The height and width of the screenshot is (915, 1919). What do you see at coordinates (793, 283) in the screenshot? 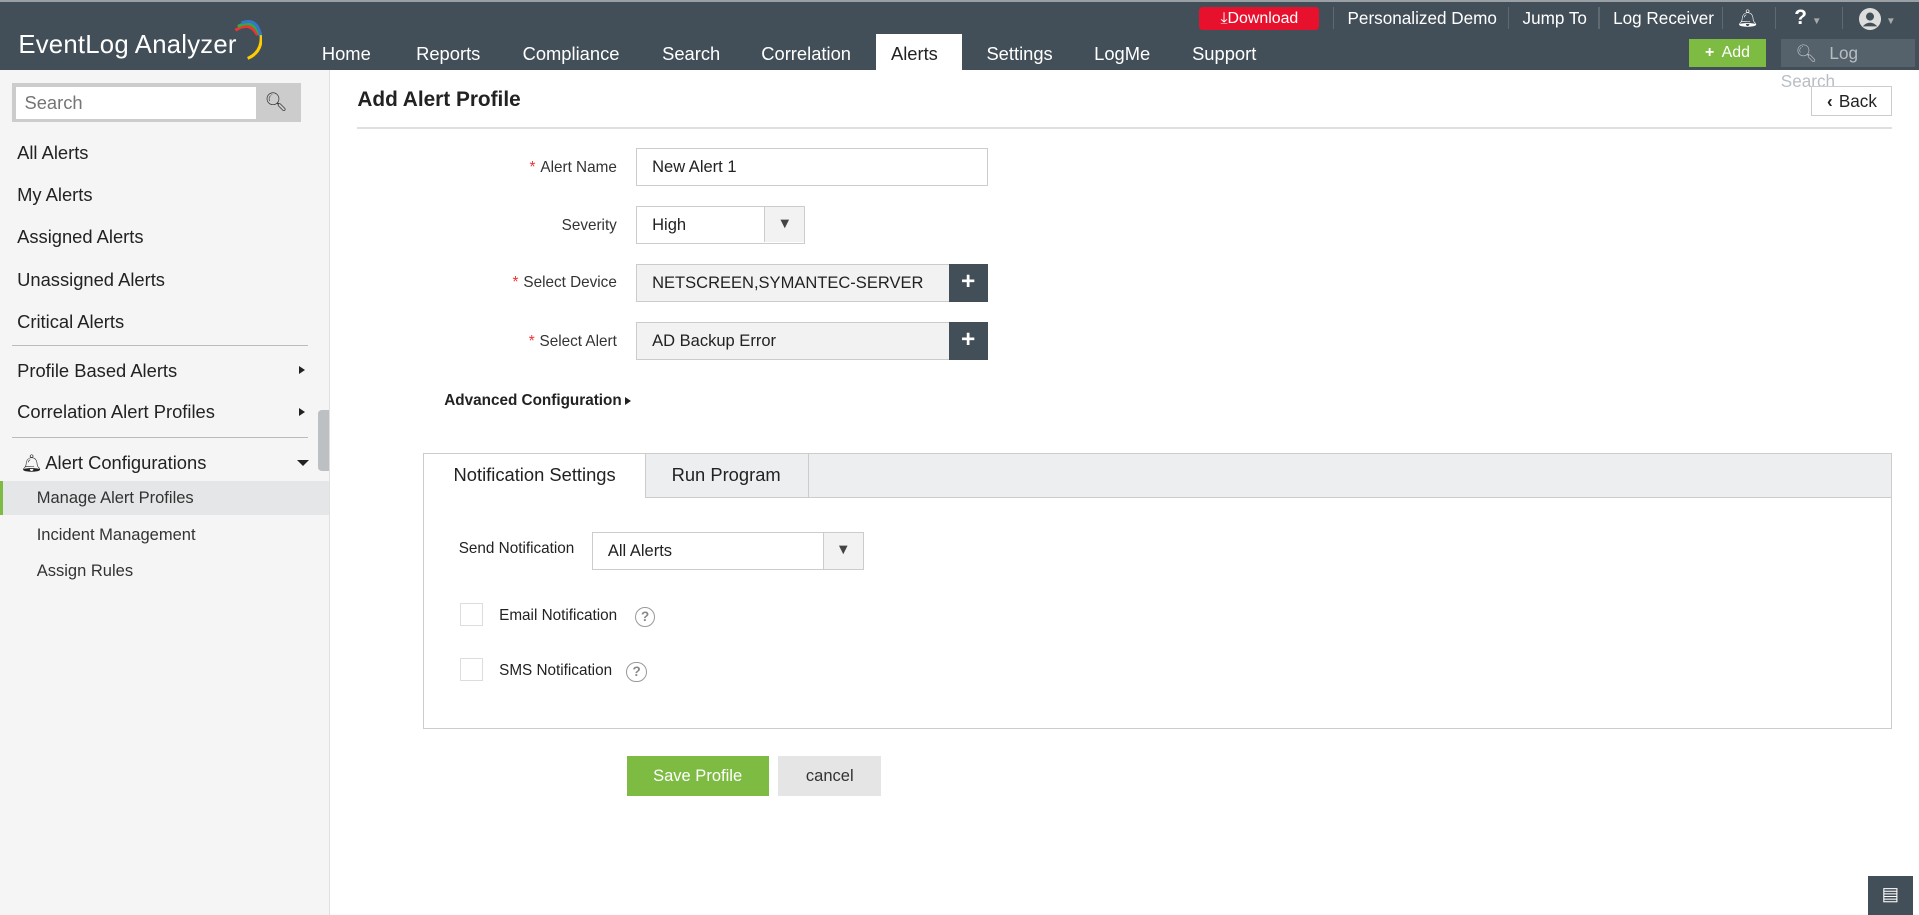
I see `select-device-field: NETSCREEN,SYMANTEC-SERVER` at bounding box center [793, 283].